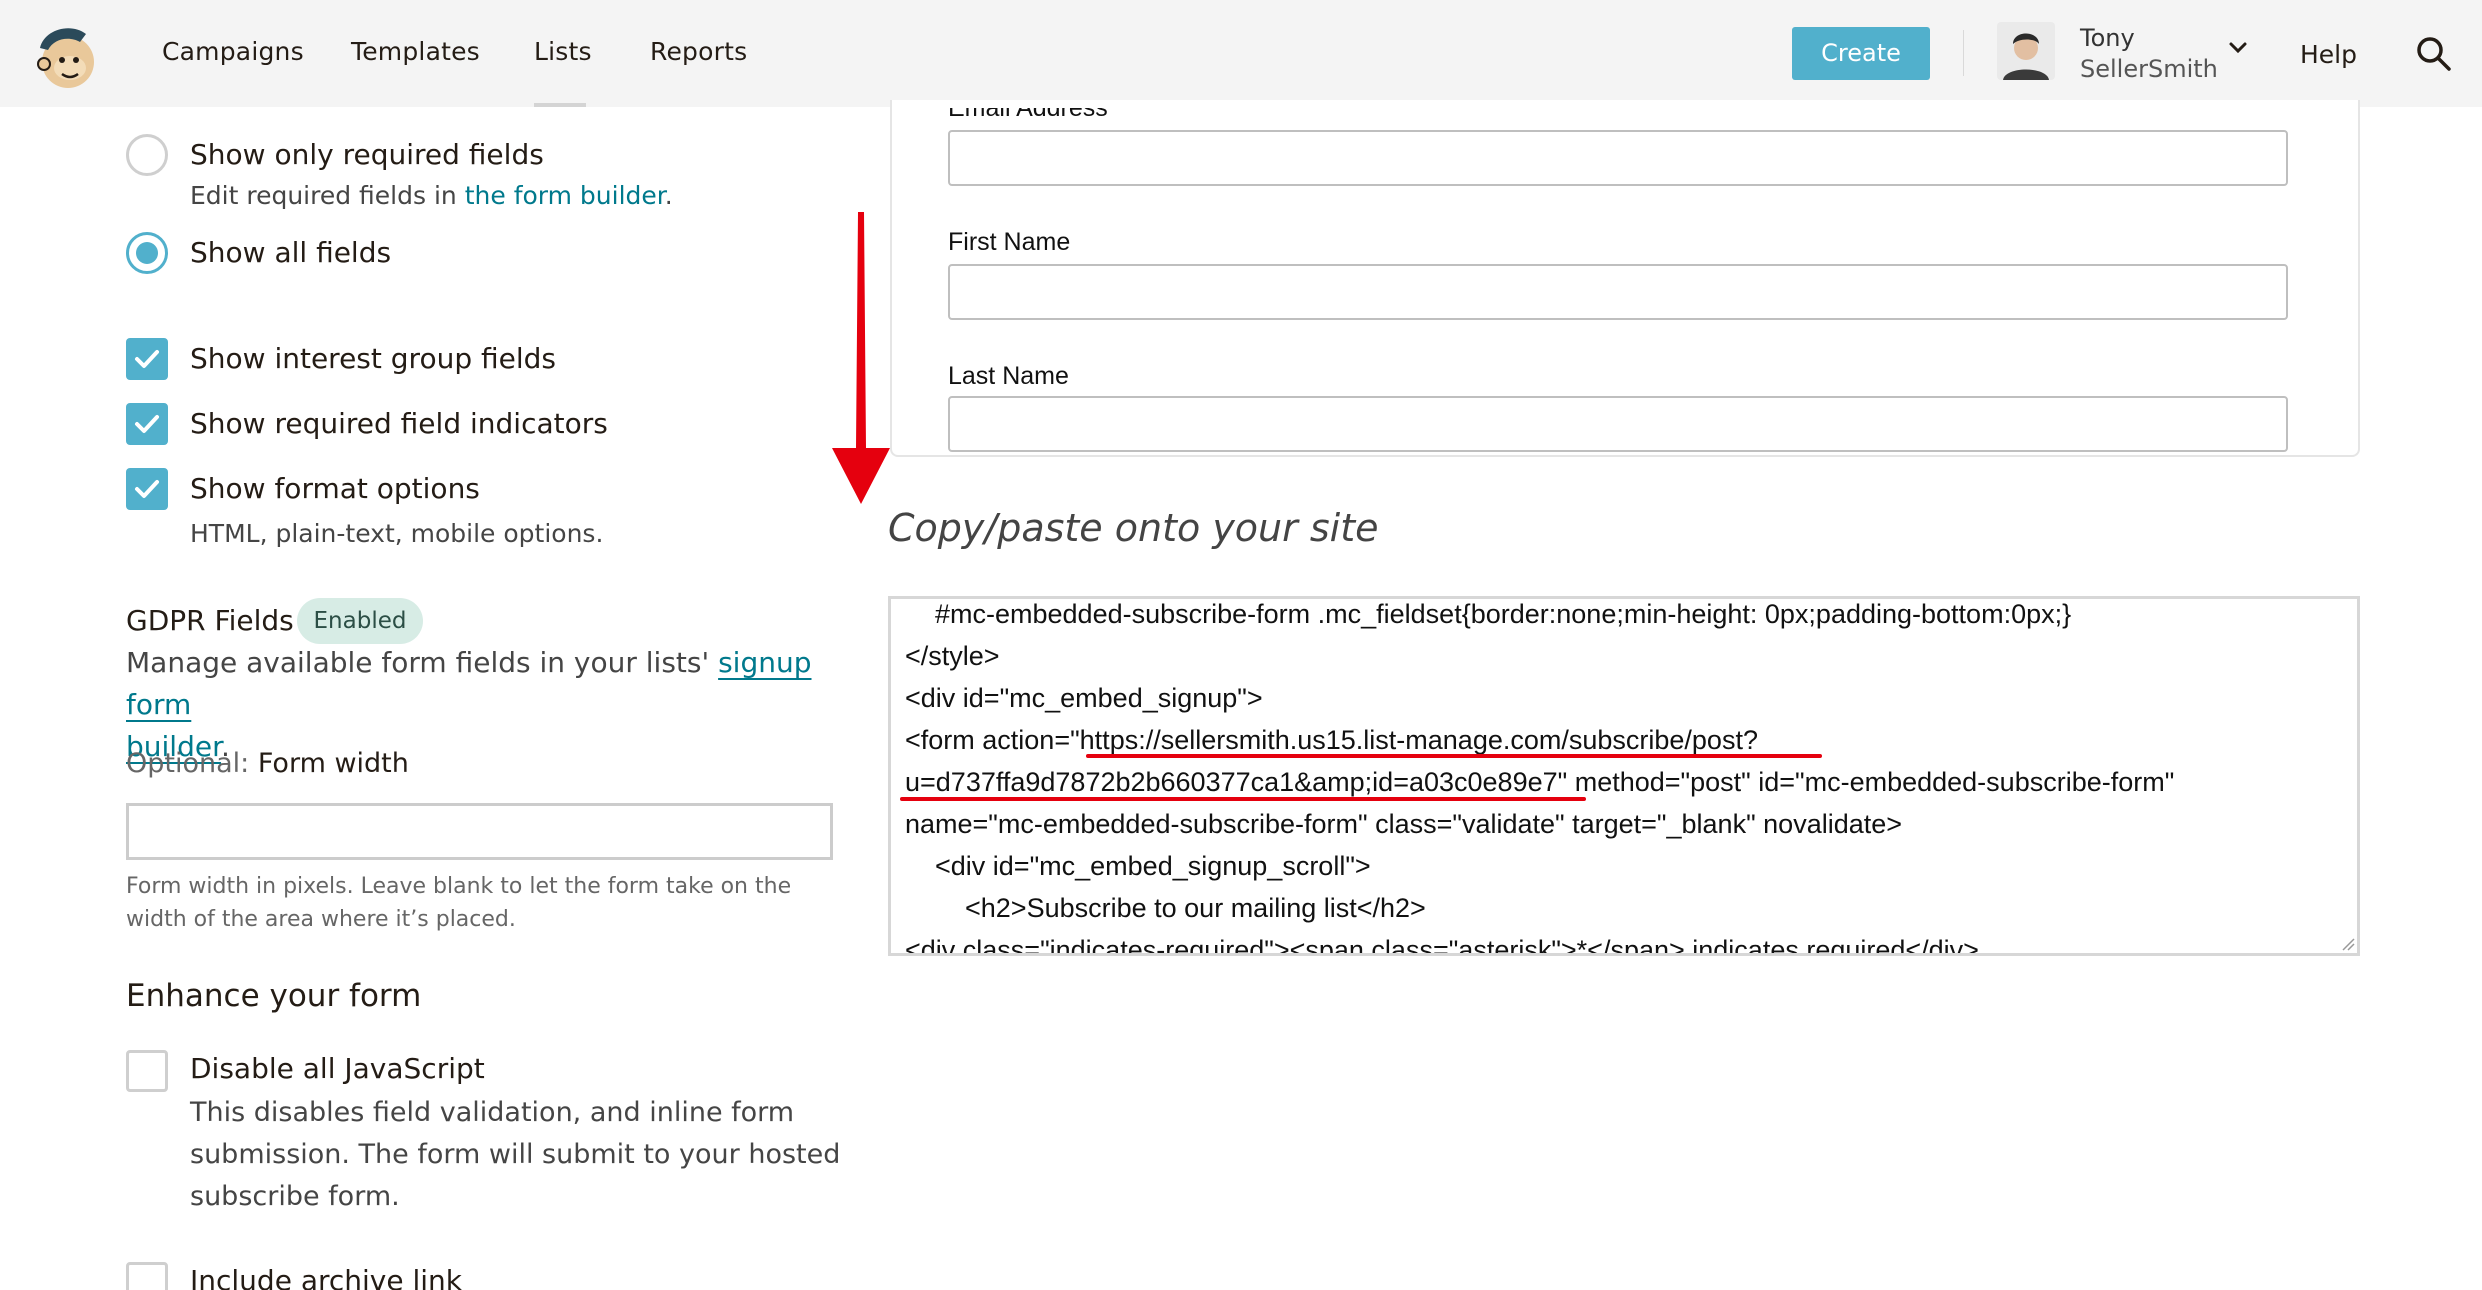  What do you see at coordinates (66, 56) in the screenshot?
I see `mailchimp-logo-icon` at bounding box center [66, 56].